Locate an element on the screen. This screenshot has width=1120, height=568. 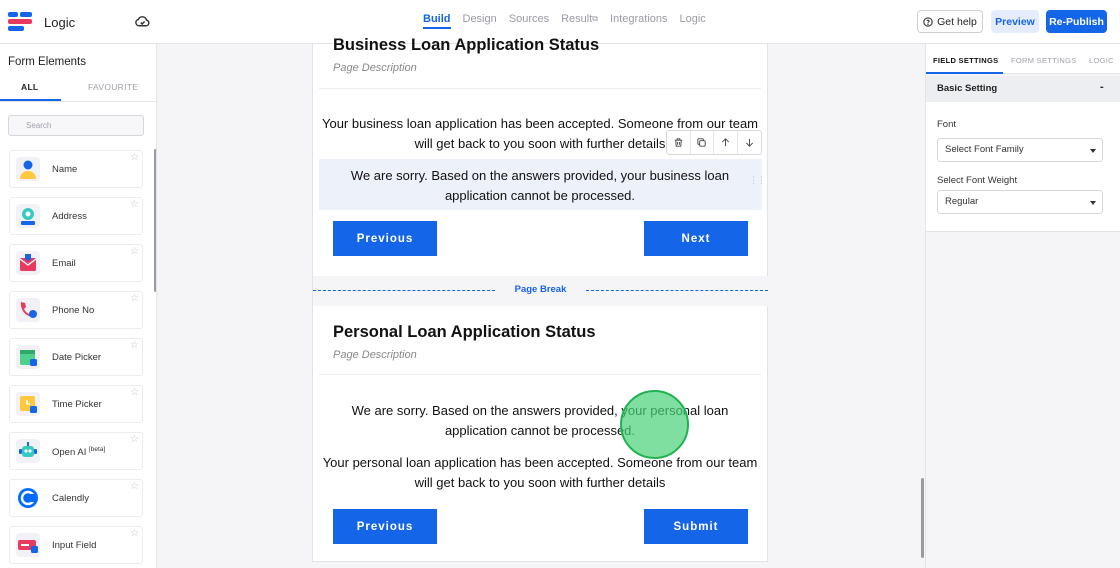
font-weight-label: Select Font Weight is located at coordinates (977, 180).